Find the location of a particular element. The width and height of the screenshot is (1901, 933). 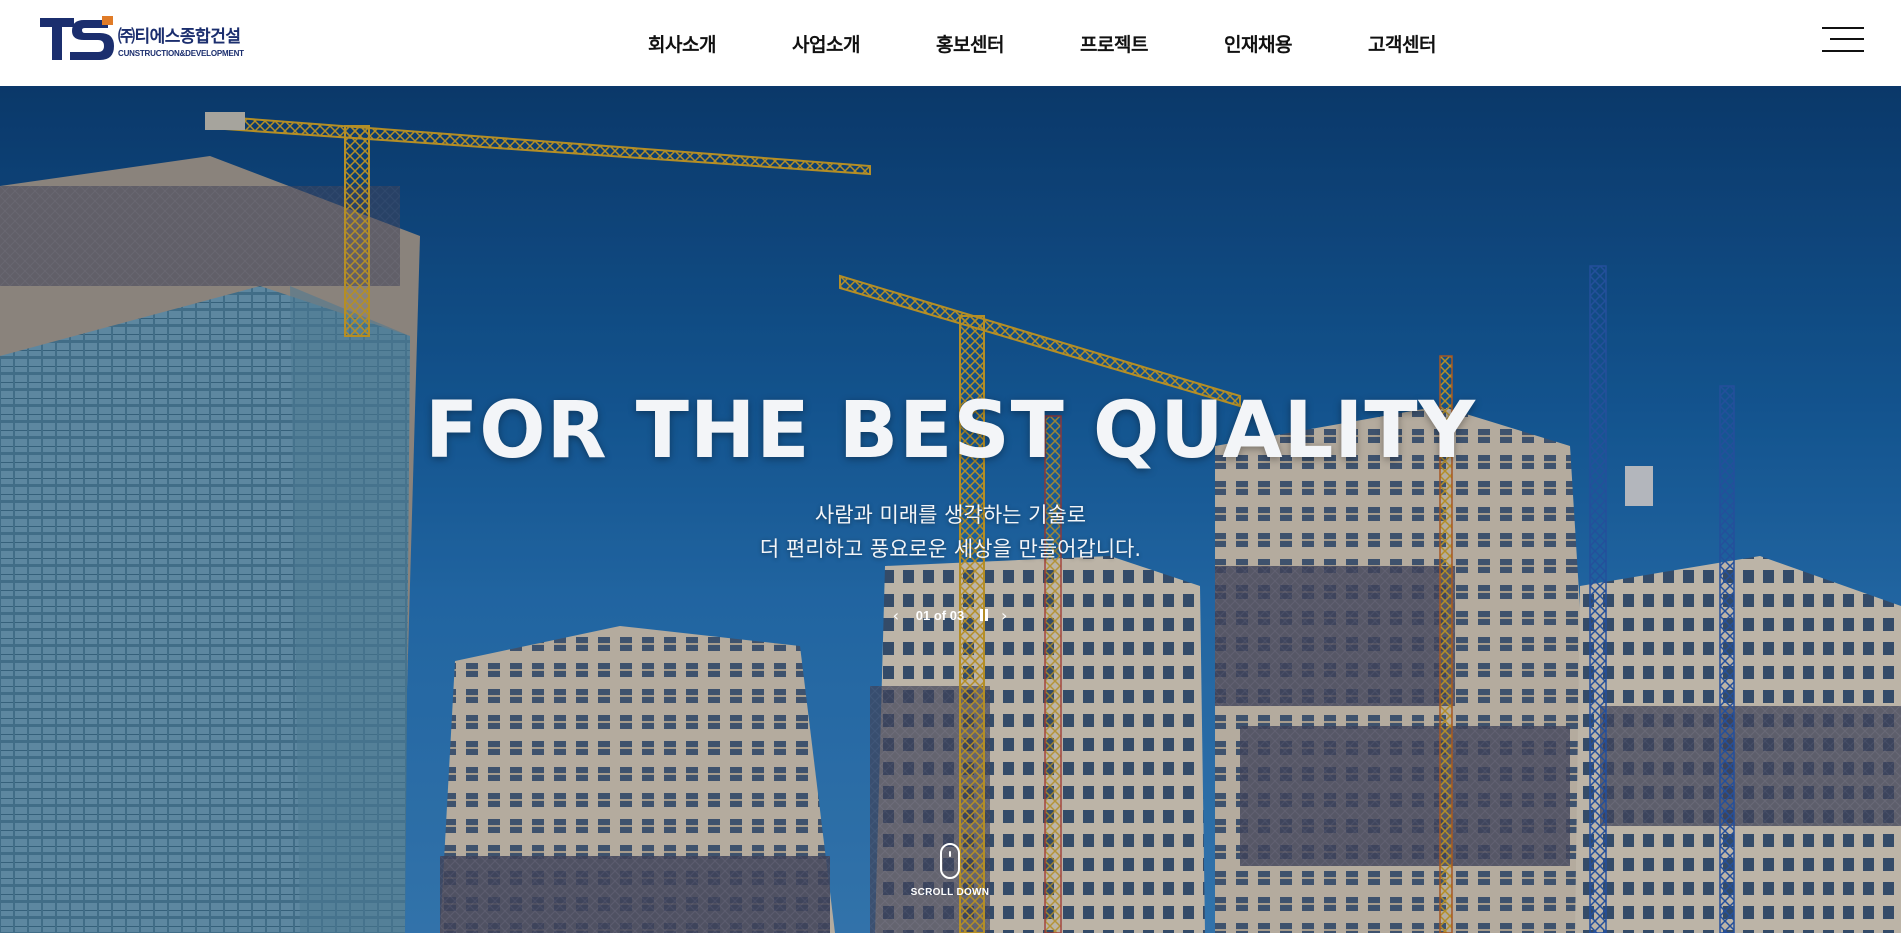

mouse-icon is located at coordinates (950, 861).